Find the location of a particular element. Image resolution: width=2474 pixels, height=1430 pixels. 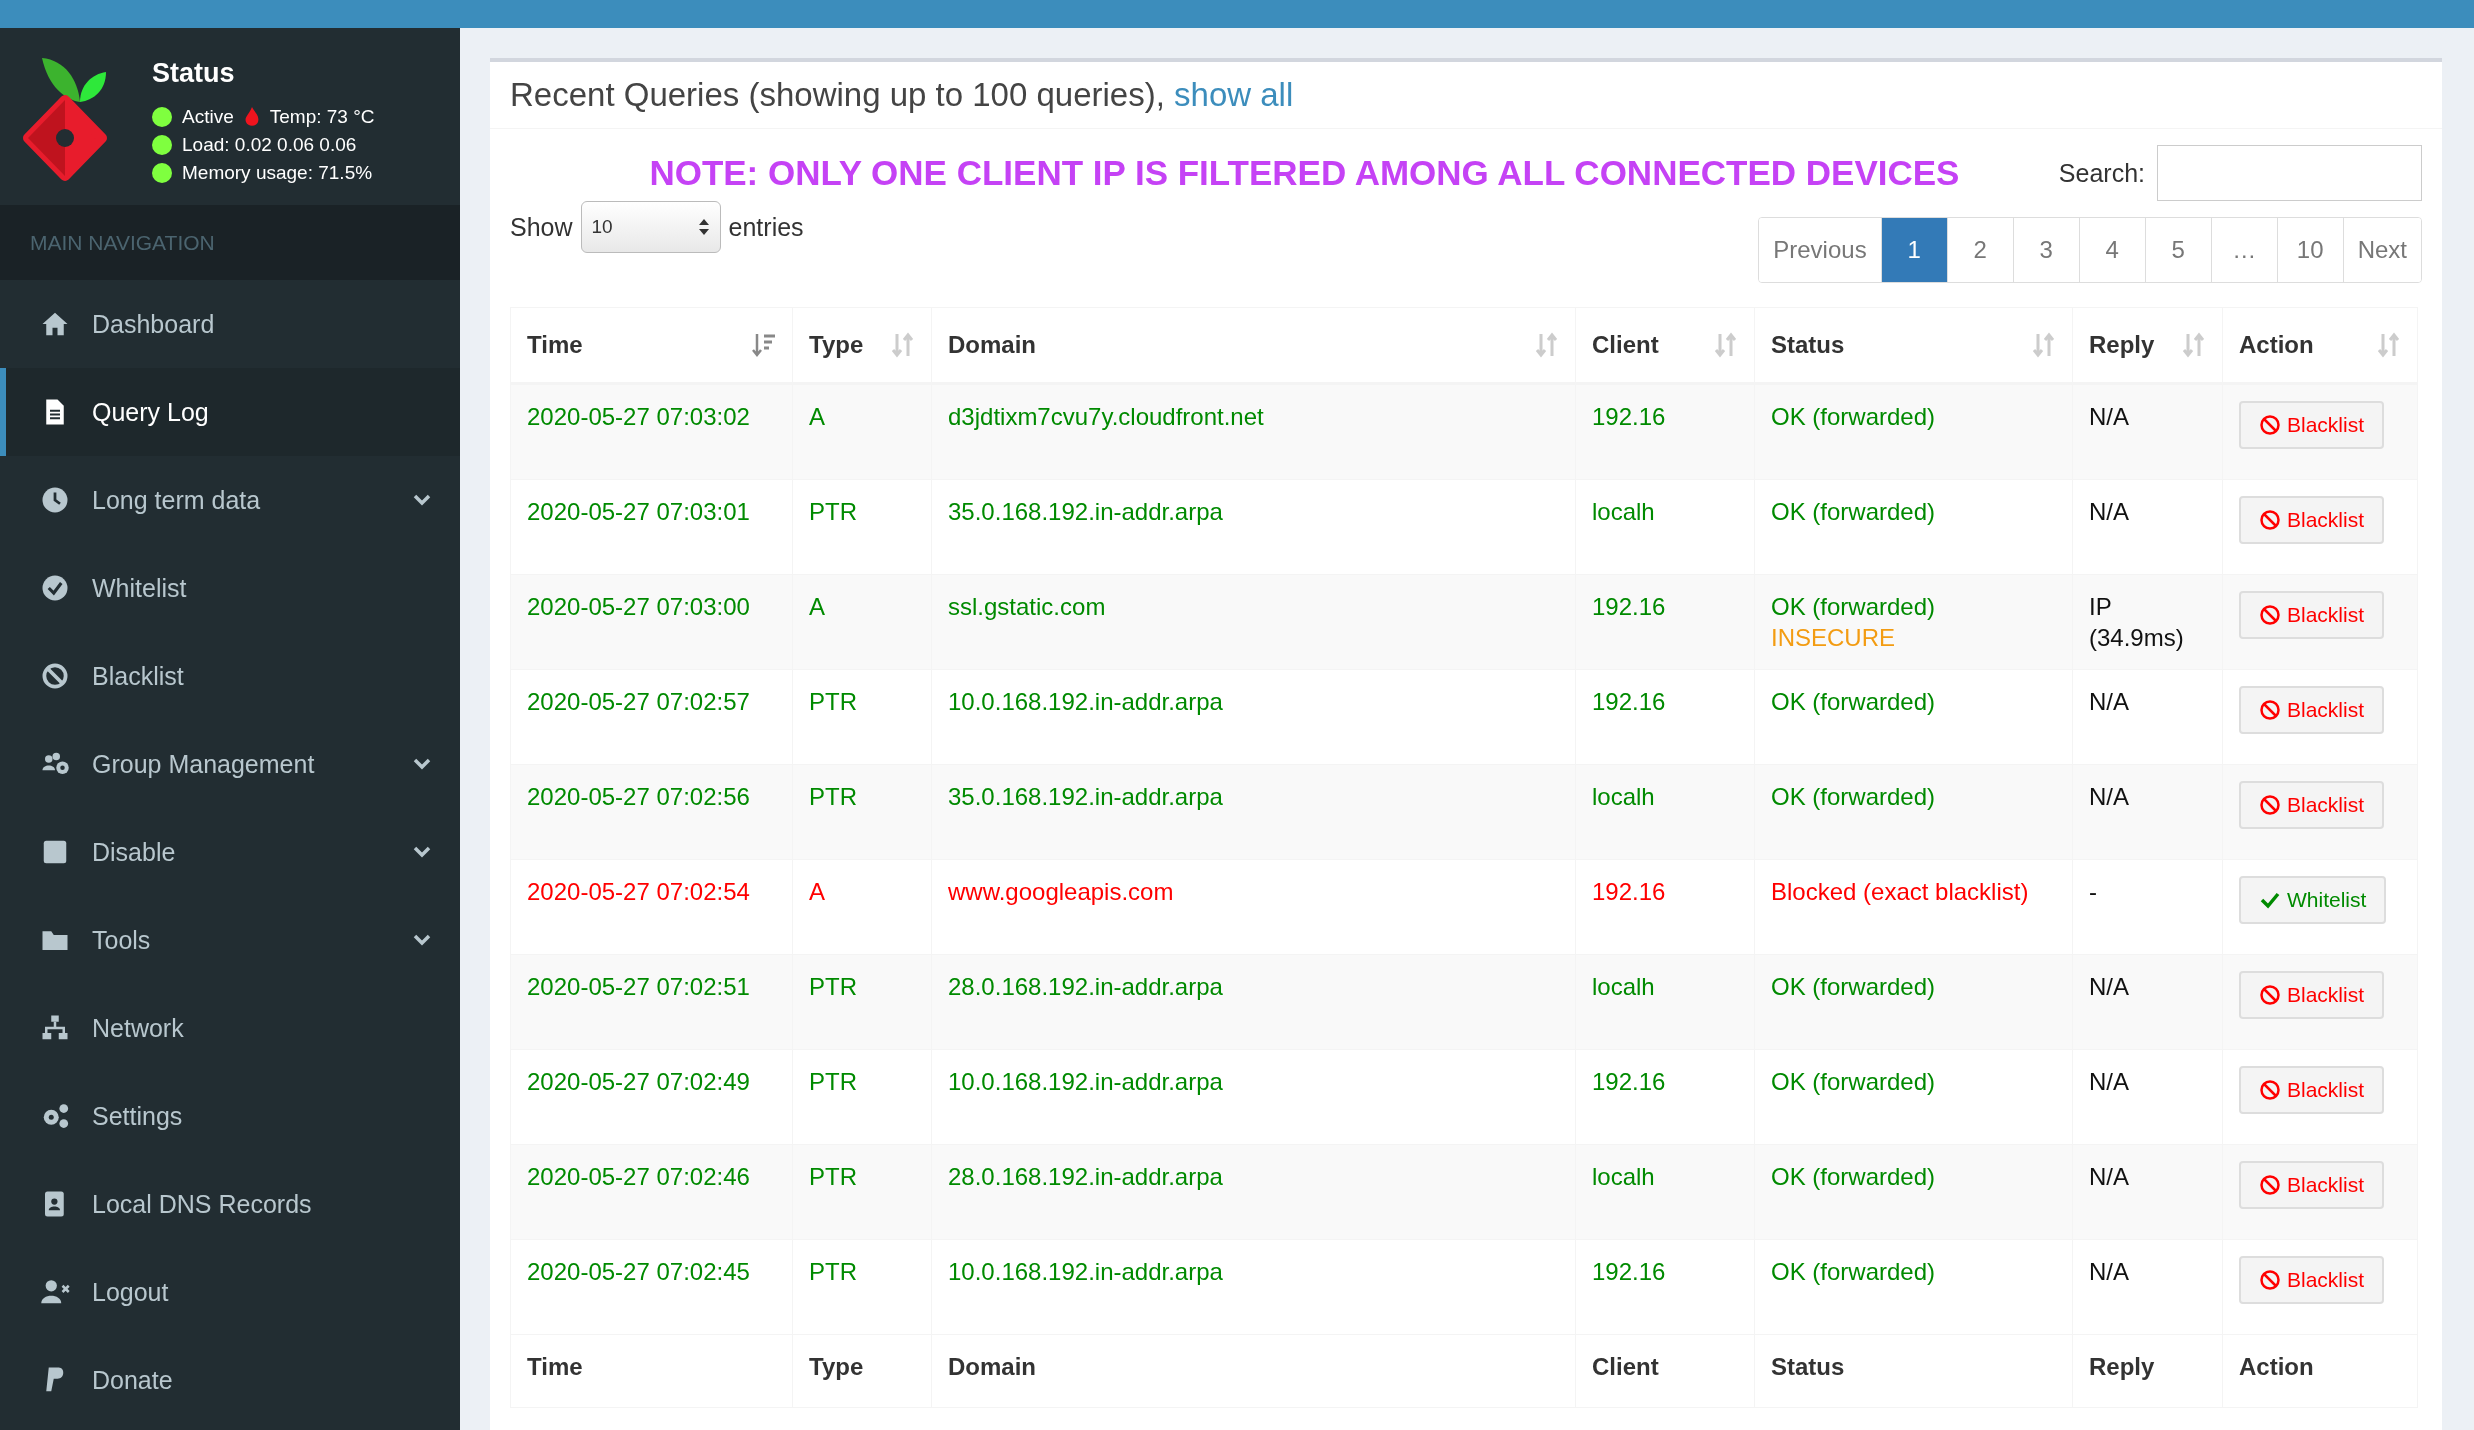

up-down-arrows-icon is located at coordinates (703, 227).